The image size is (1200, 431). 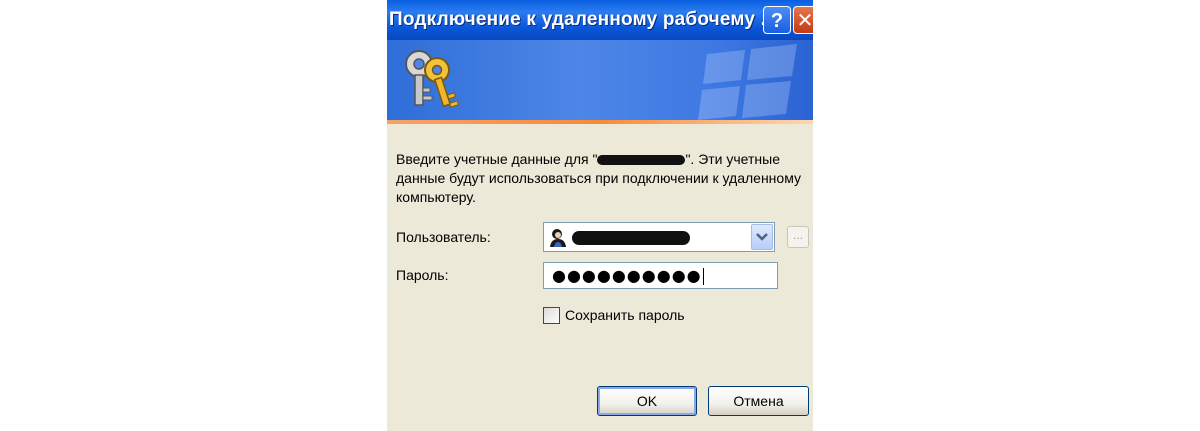 What do you see at coordinates (641, 160) in the screenshot?
I see `redacted-computer-name` at bounding box center [641, 160].